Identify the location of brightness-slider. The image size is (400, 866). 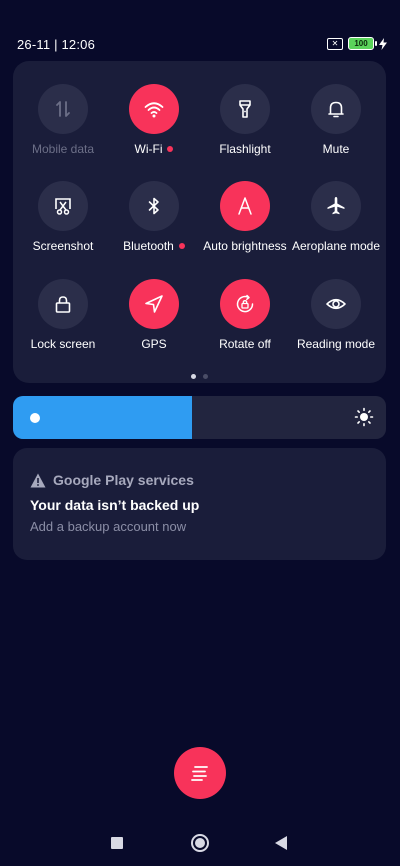
(199, 417).